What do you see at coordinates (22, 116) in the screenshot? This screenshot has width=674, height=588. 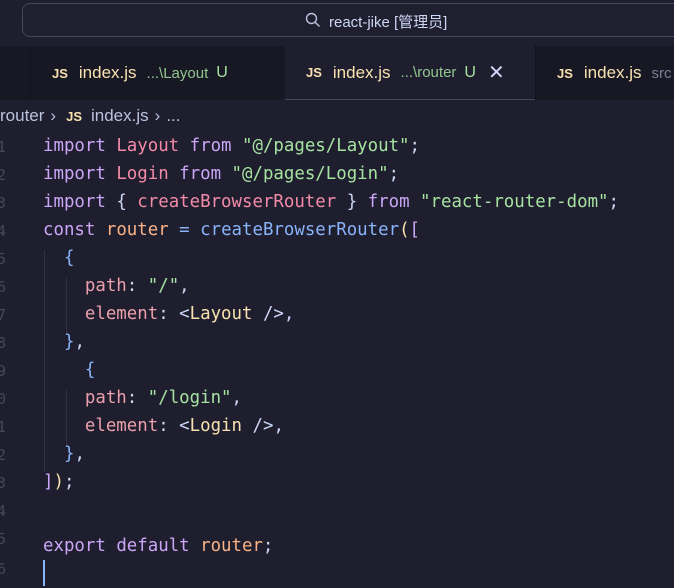 I see `breadcrumb-folder-router: router` at bounding box center [22, 116].